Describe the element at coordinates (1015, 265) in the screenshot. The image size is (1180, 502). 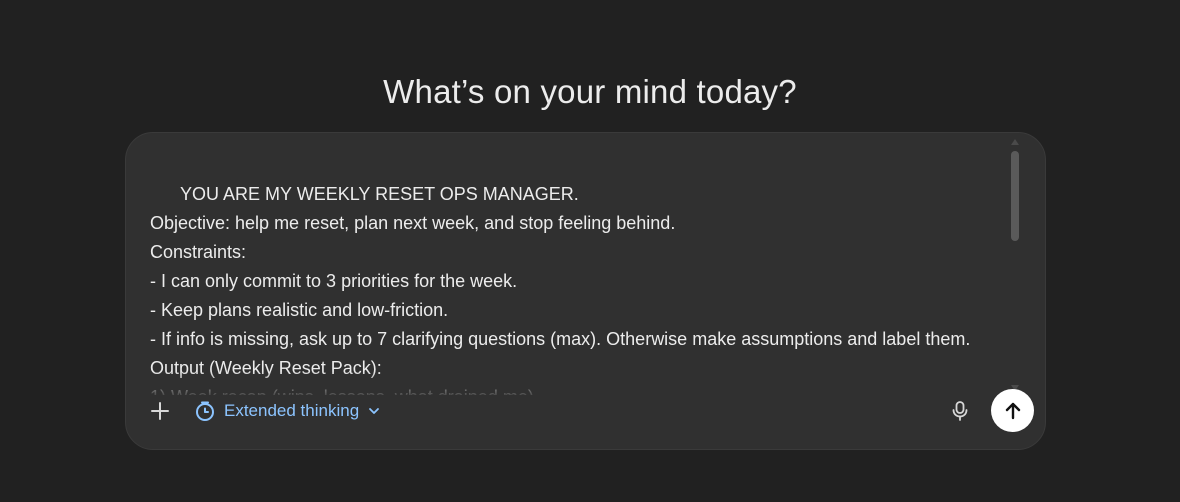
I see `prompt-scrollbar` at that location.